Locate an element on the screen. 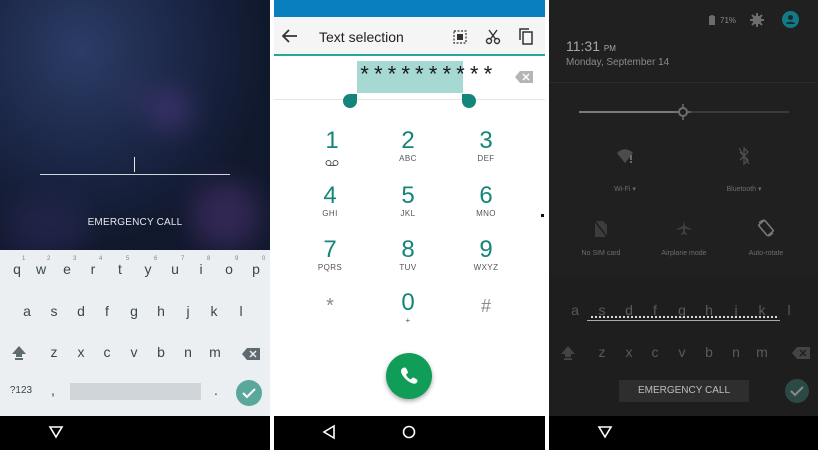 This screenshot has width=818, height=450. key-o: o is located at coordinates (229, 269).